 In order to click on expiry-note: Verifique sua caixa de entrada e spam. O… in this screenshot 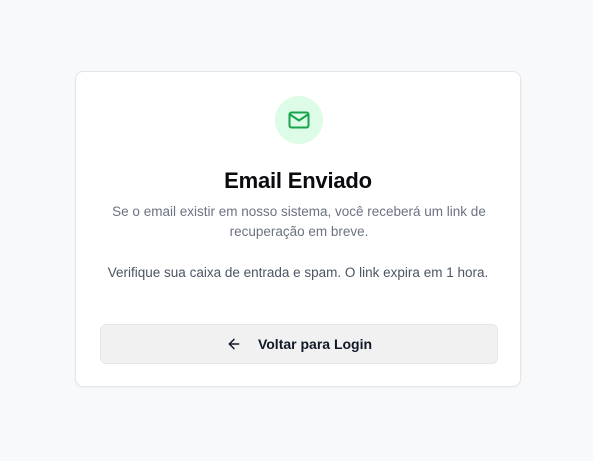, I will do `click(298, 272)`.